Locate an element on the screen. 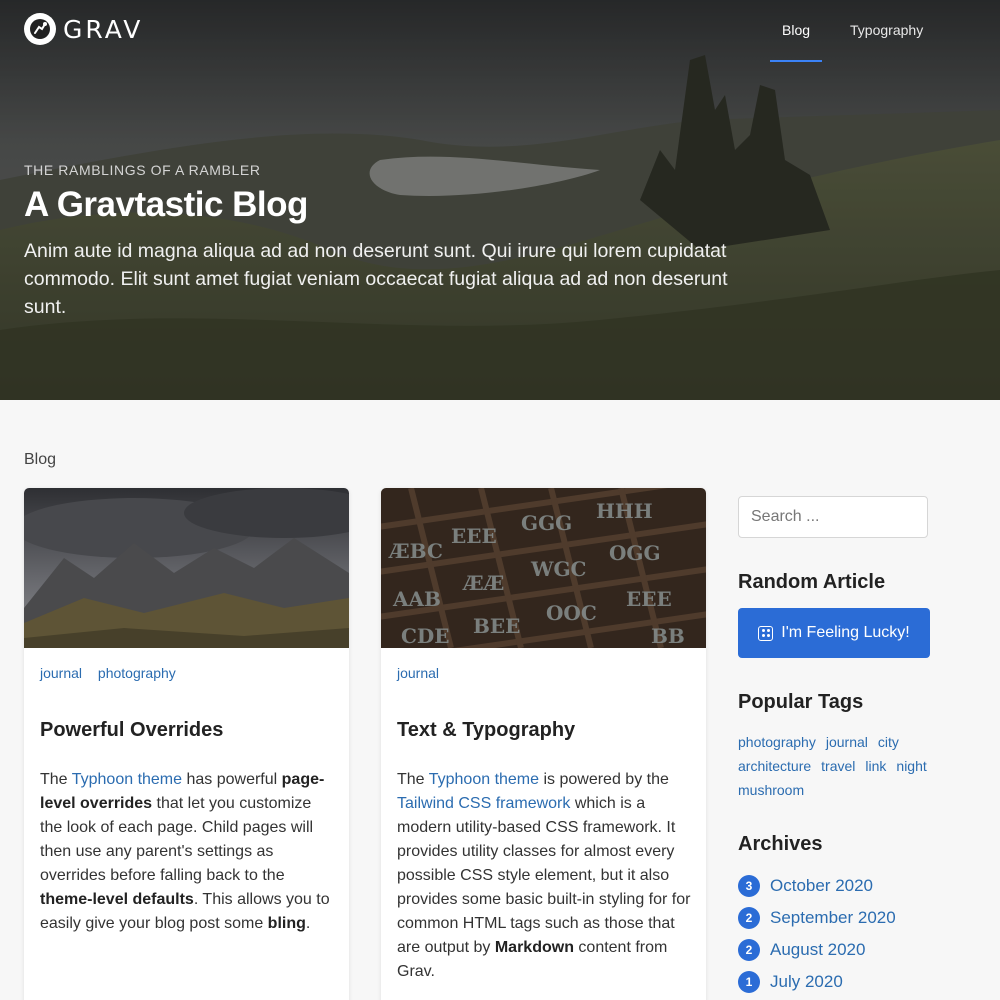 The width and height of the screenshot is (1000, 1000). site-logo: GRAV is located at coordinates (83, 29).